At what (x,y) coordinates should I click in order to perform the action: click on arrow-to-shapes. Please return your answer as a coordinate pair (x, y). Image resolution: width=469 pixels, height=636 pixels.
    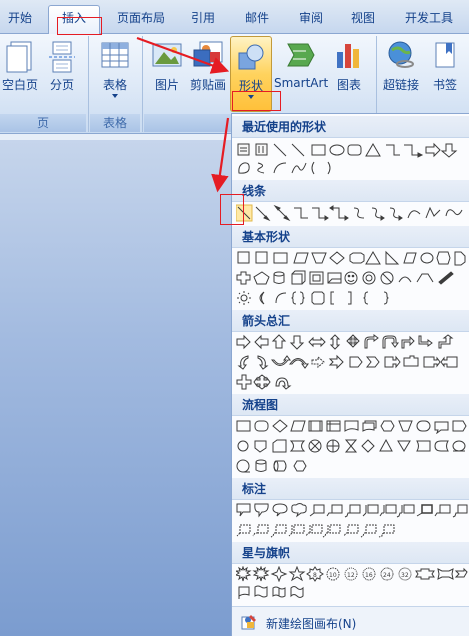
    Looking at the image, I should click on (183, 55).